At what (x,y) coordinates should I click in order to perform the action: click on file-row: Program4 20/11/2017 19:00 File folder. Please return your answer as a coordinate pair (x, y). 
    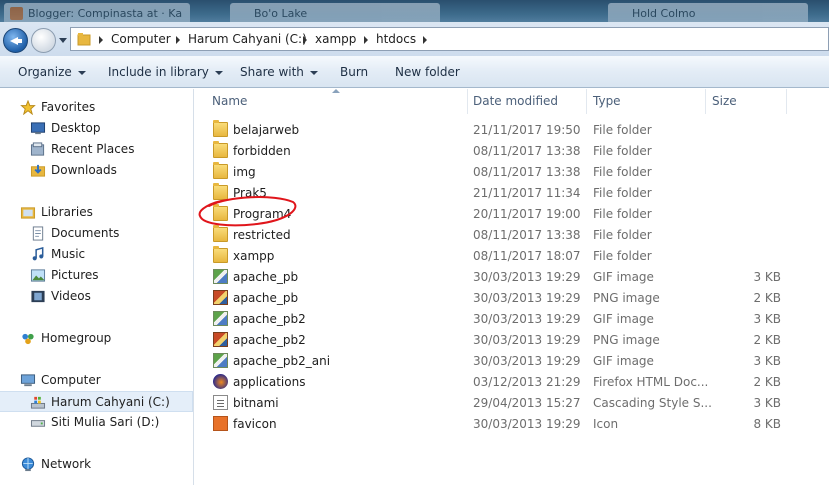
    Looking at the image, I should click on (498, 213).